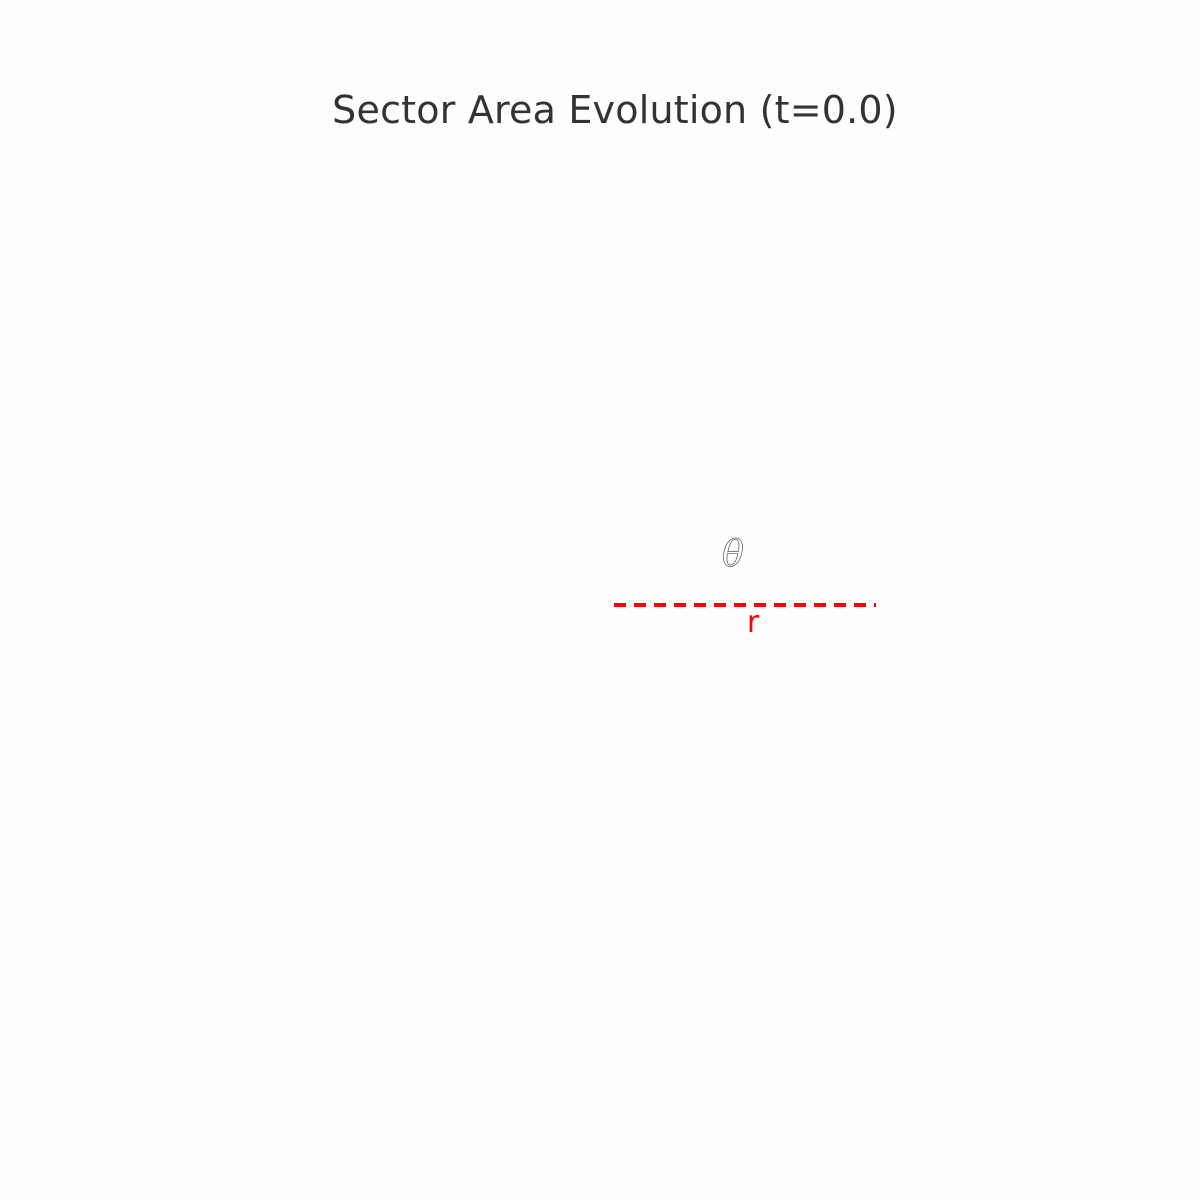 The image size is (1200, 1200). Describe the element at coordinates (753, 622) in the screenshot. I see `radius-r-label: r` at that location.